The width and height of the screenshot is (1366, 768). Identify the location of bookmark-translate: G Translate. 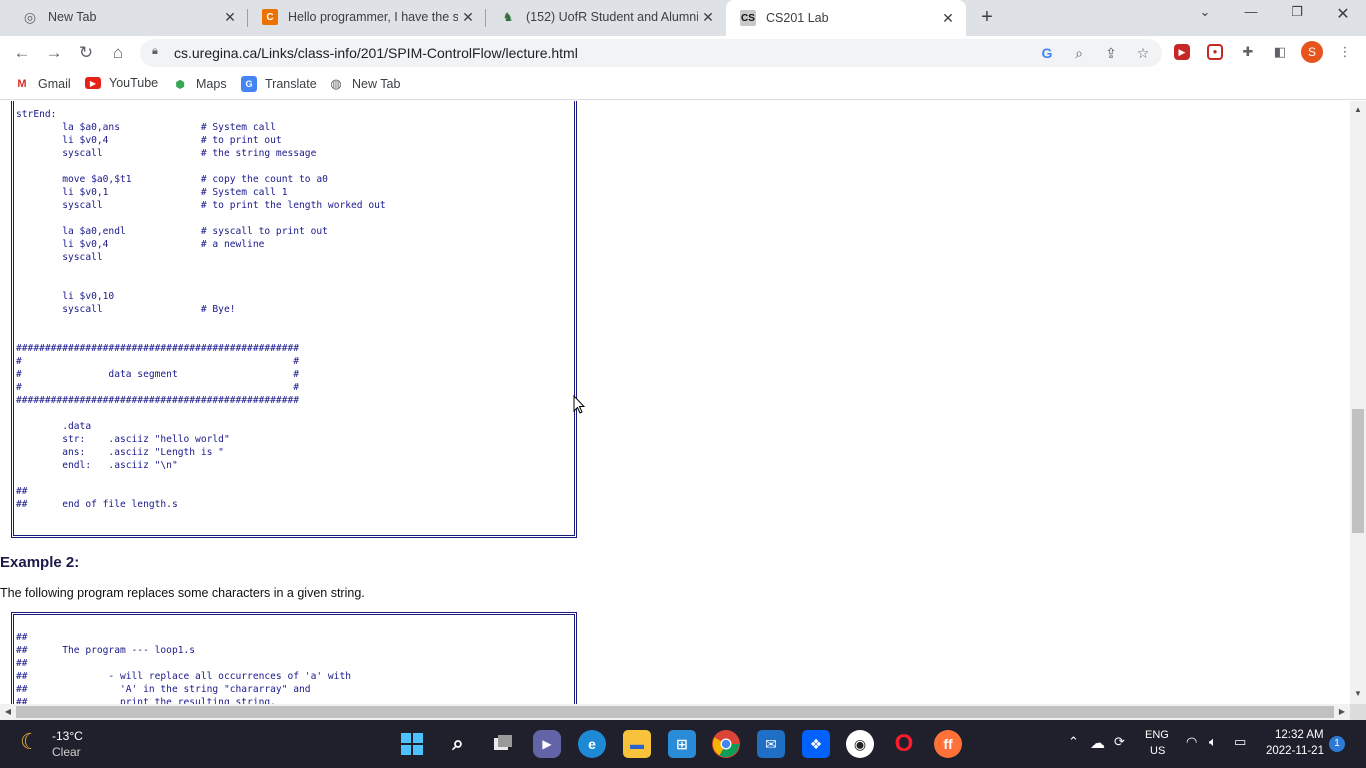
(279, 84).